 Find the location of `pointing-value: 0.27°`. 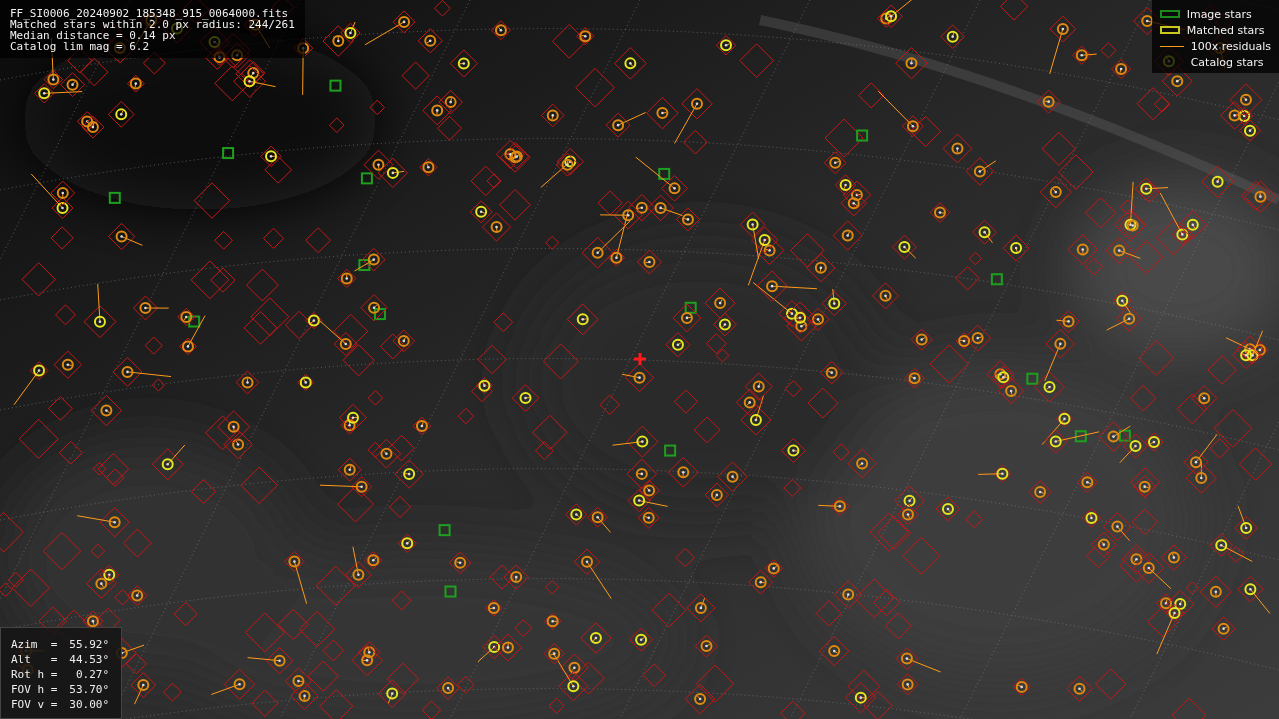

pointing-value: 0.27° is located at coordinates (92, 675).